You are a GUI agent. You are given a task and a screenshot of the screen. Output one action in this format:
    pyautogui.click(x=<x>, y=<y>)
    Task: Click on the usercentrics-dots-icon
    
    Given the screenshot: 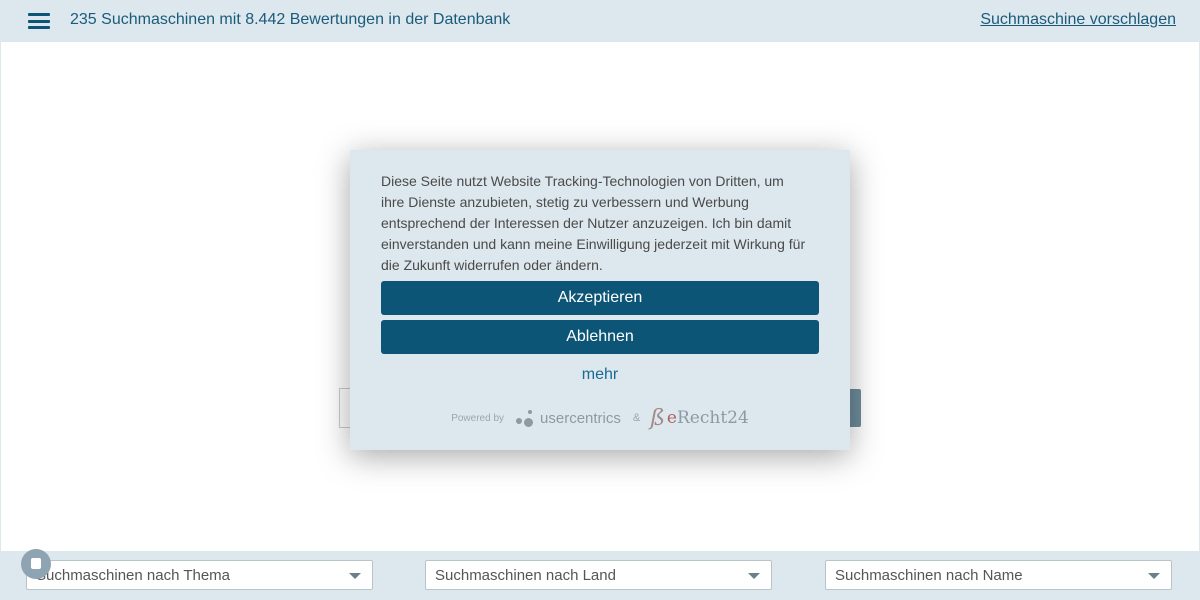 What is the action you would take?
    pyautogui.click(x=527, y=418)
    